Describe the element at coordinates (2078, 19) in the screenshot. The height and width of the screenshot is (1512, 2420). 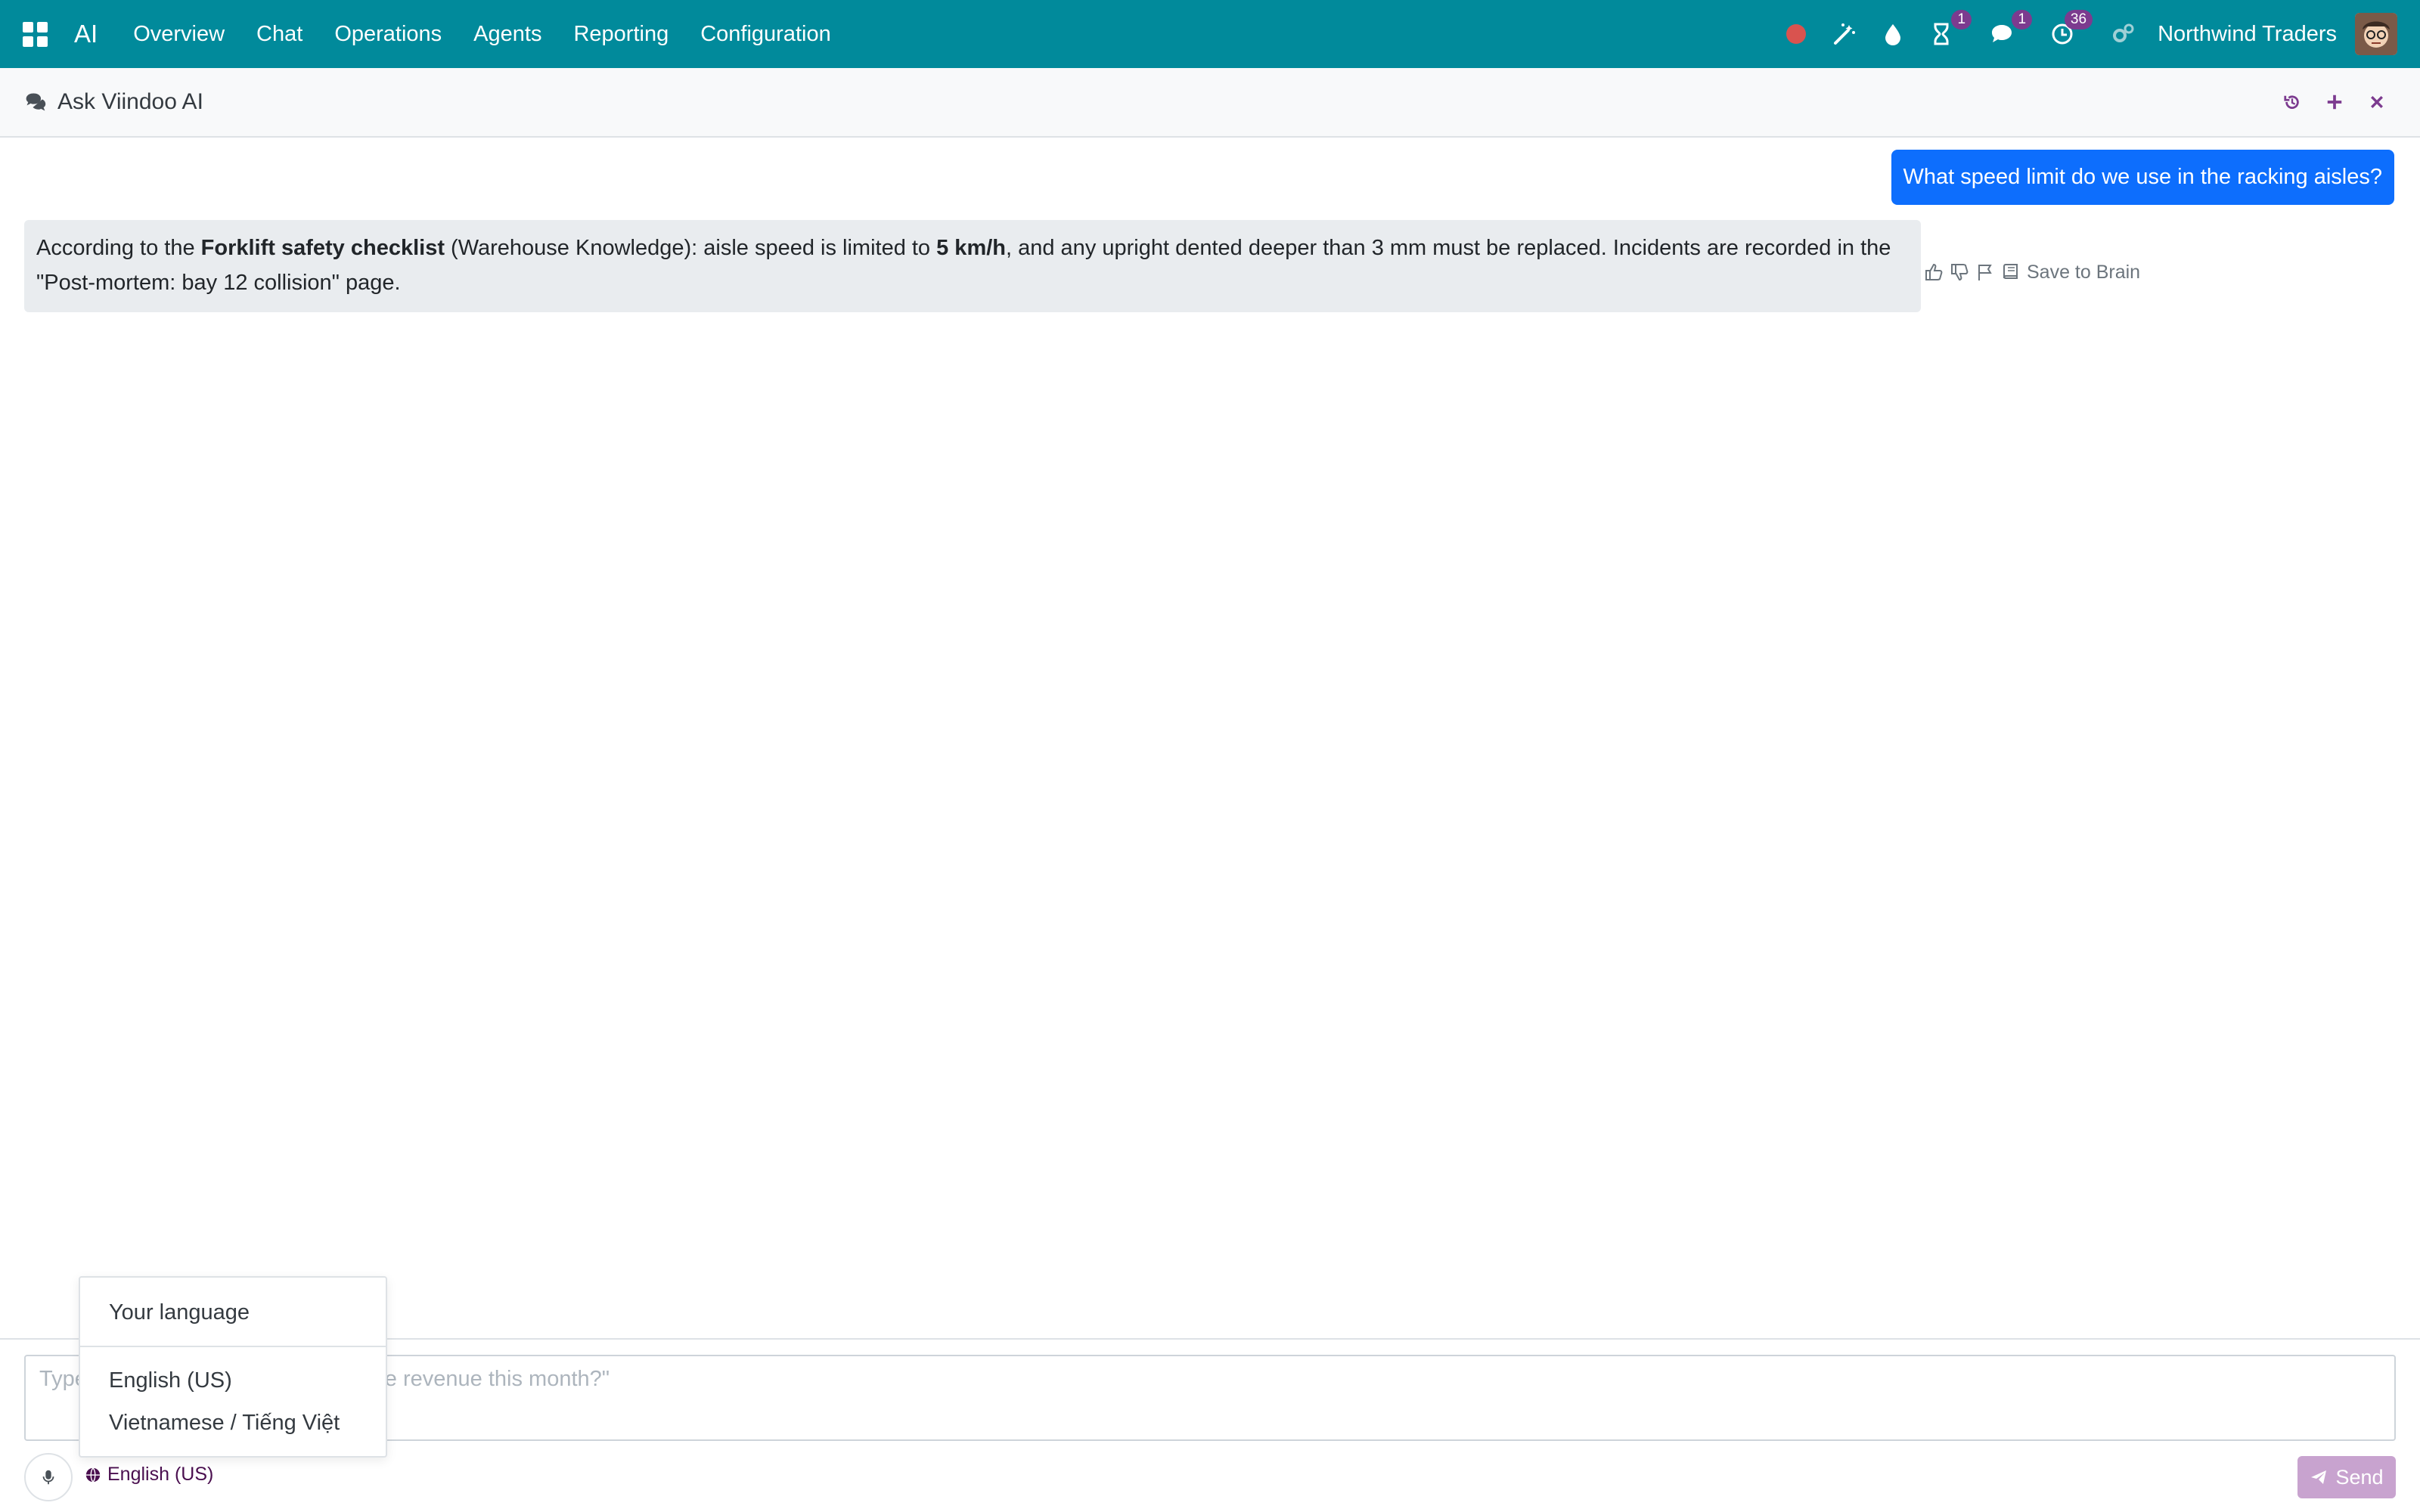
I see `timer-badge: 36` at that location.